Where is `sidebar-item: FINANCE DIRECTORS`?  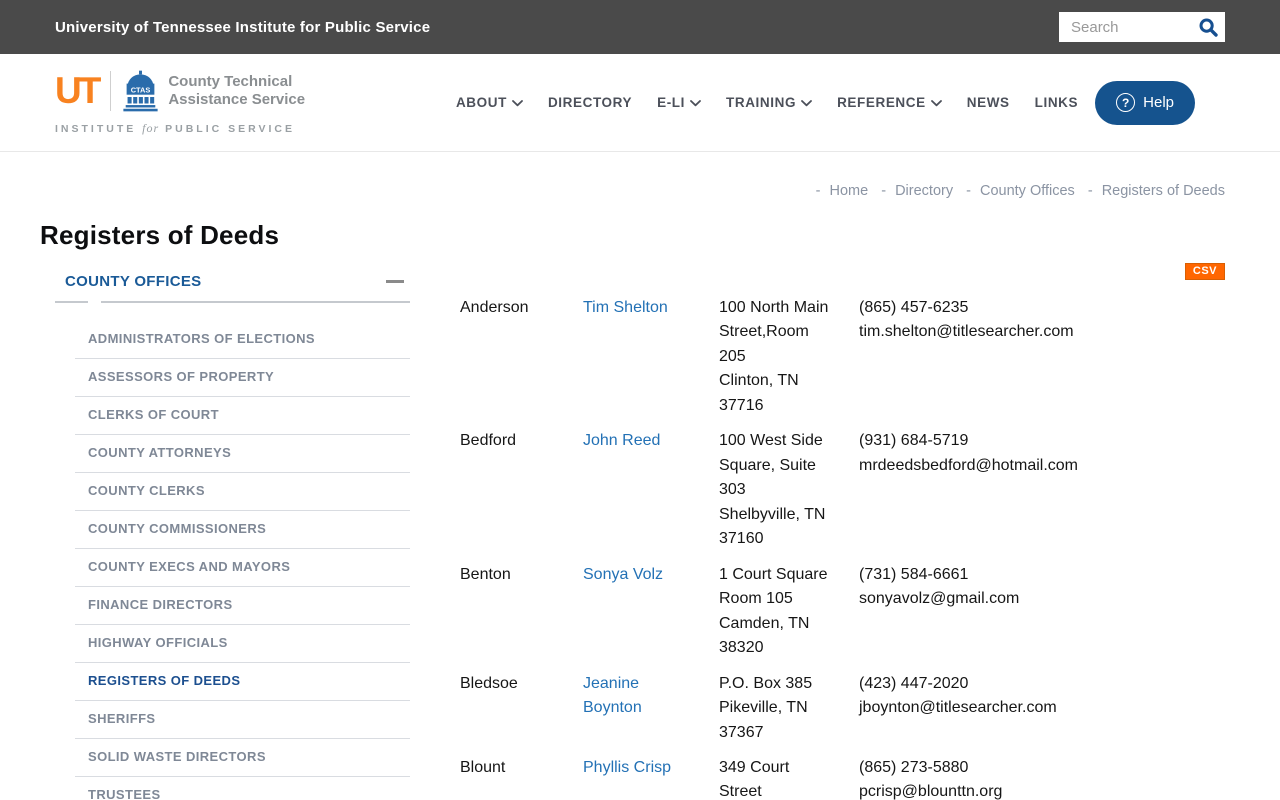 sidebar-item: FINANCE DIRECTORS is located at coordinates (242, 606).